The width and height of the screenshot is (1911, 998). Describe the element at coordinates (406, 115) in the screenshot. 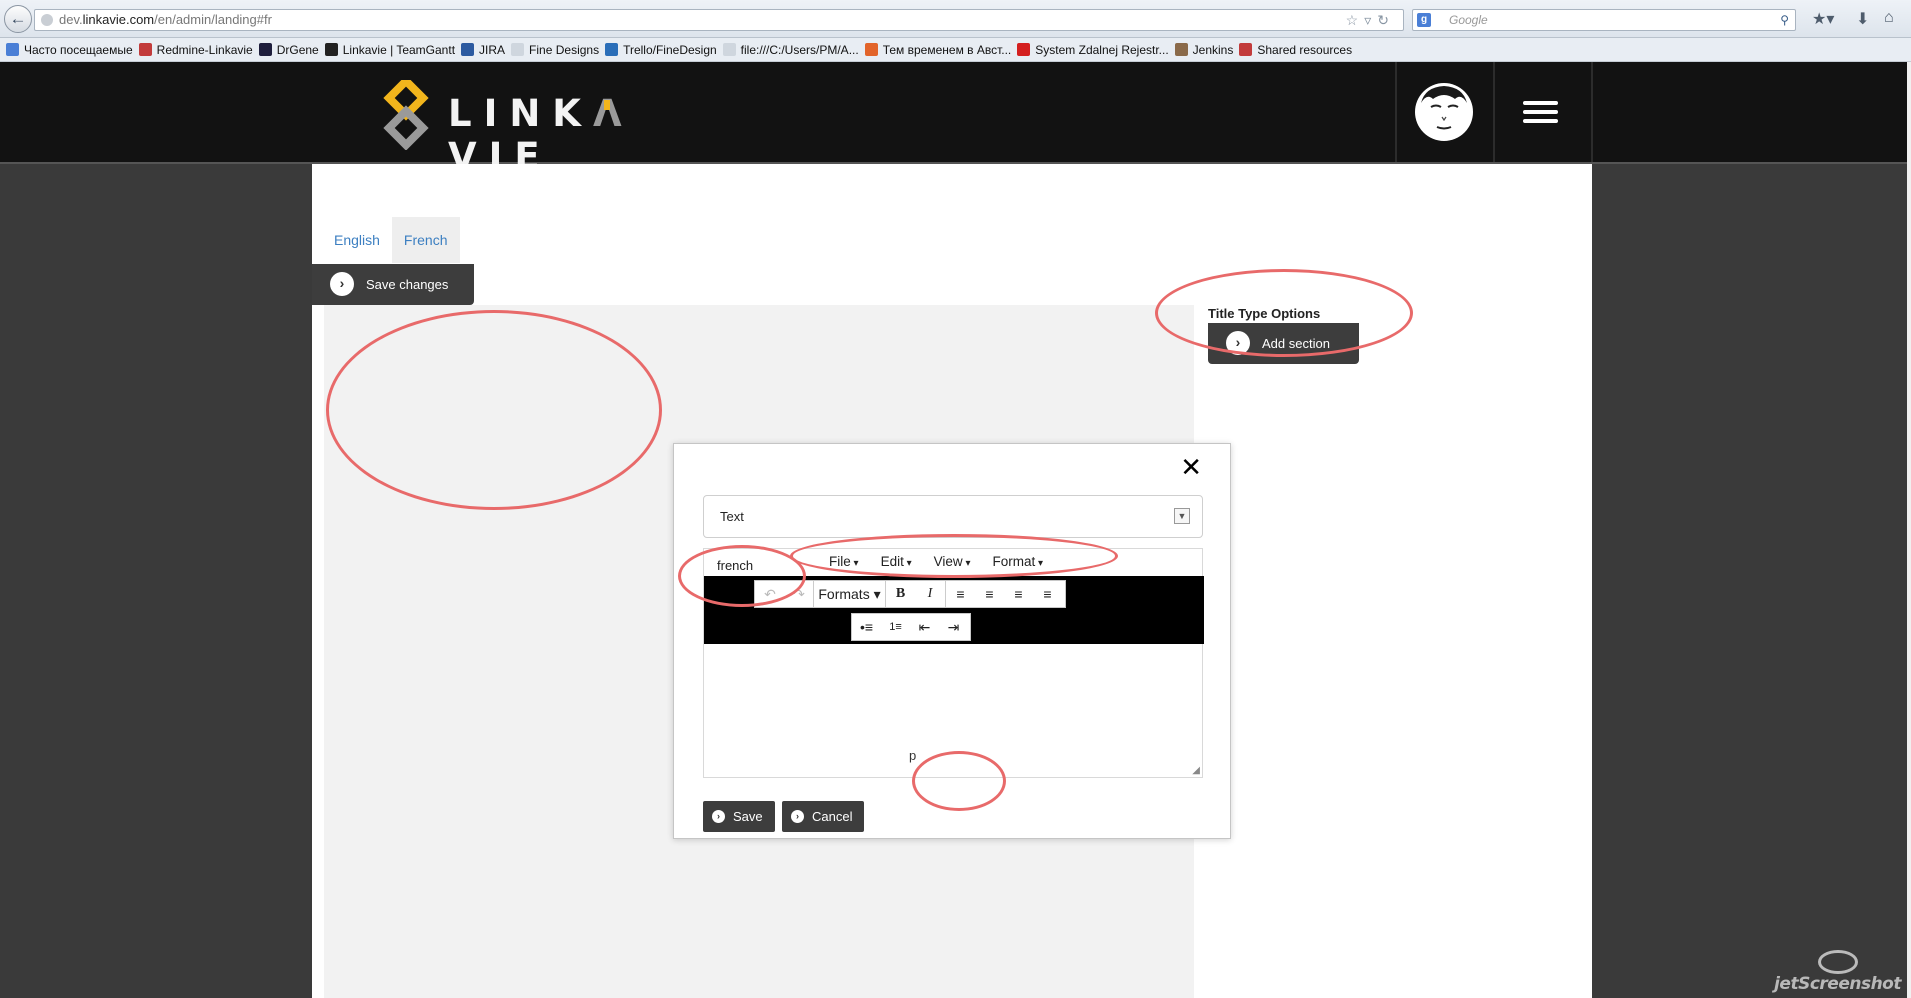

I see `logo-mark-icon` at that location.